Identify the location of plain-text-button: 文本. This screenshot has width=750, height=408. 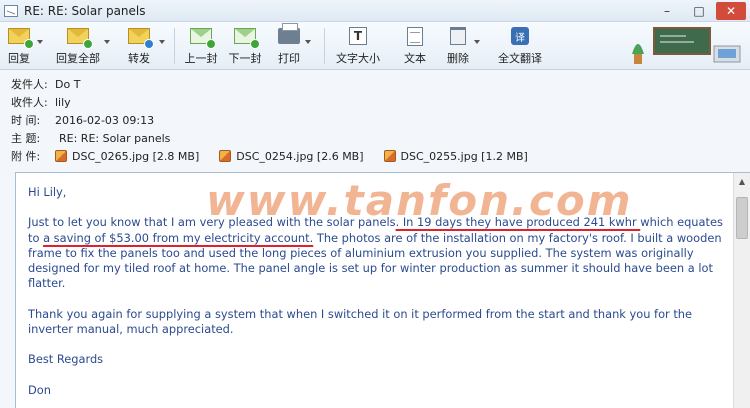
(415, 46).